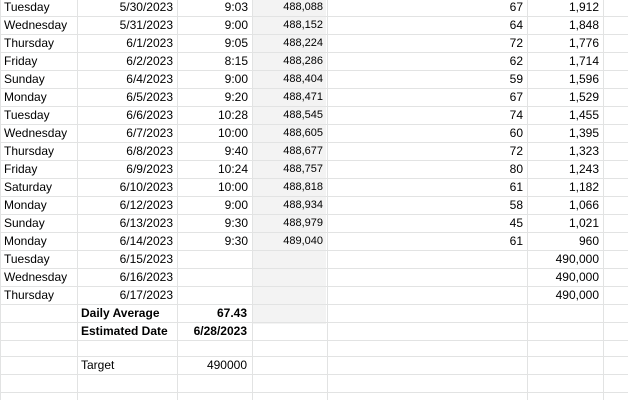  I want to click on reading-cell: 488,818, so click(290, 187).